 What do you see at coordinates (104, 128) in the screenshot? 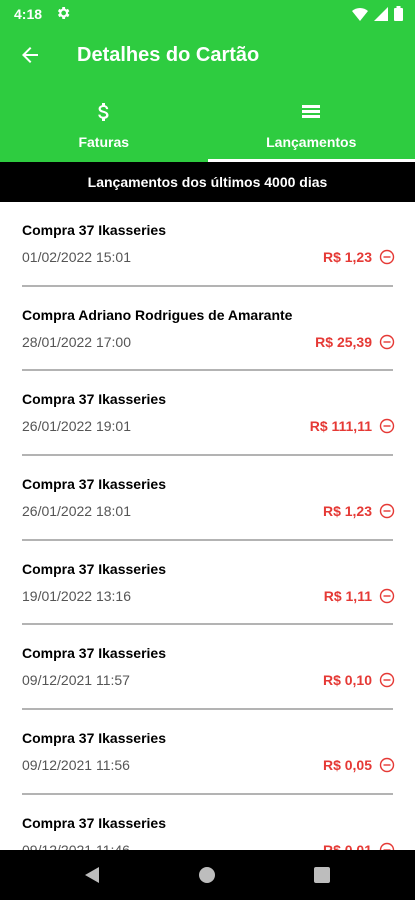
I see `tab-faturas: Faturas` at bounding box center [104, 128].